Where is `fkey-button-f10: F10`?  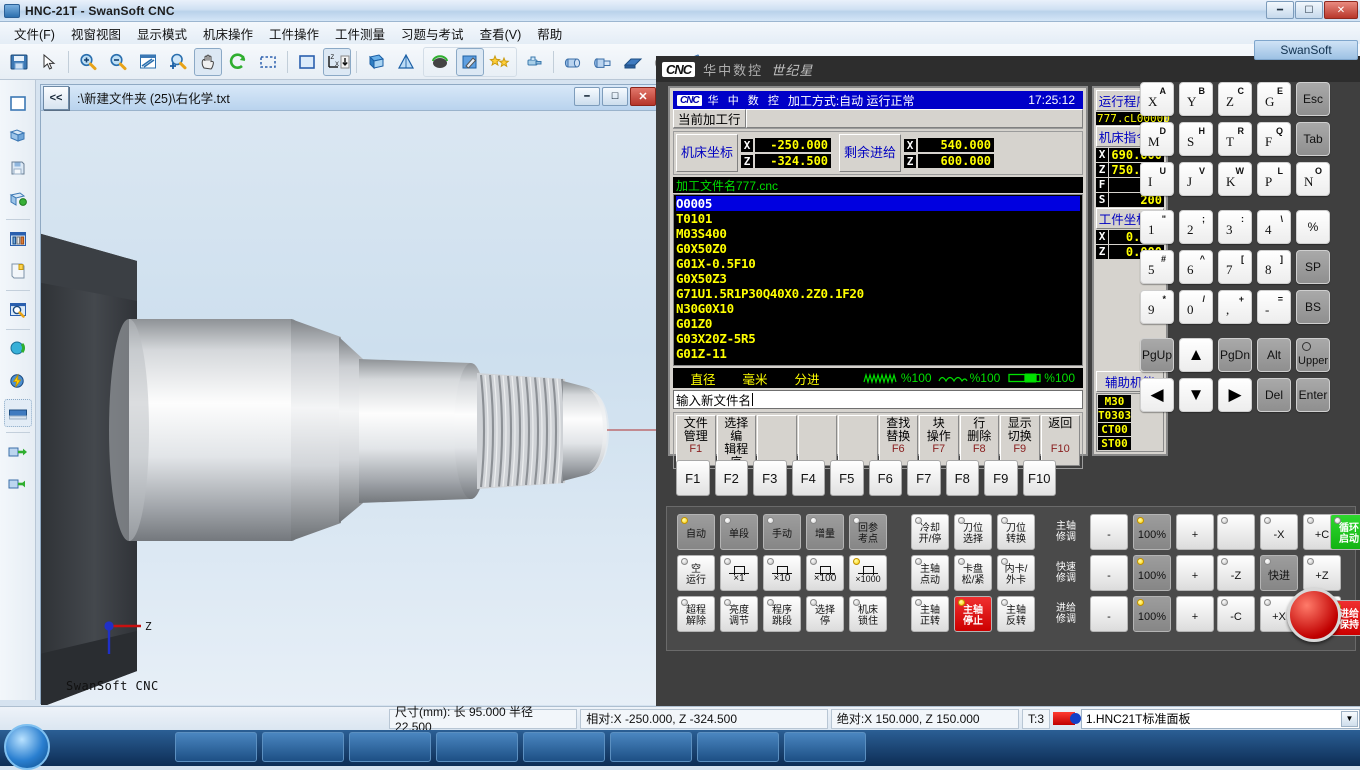
fkey-button-f10: F10 is located at coordinates (1039, 478).